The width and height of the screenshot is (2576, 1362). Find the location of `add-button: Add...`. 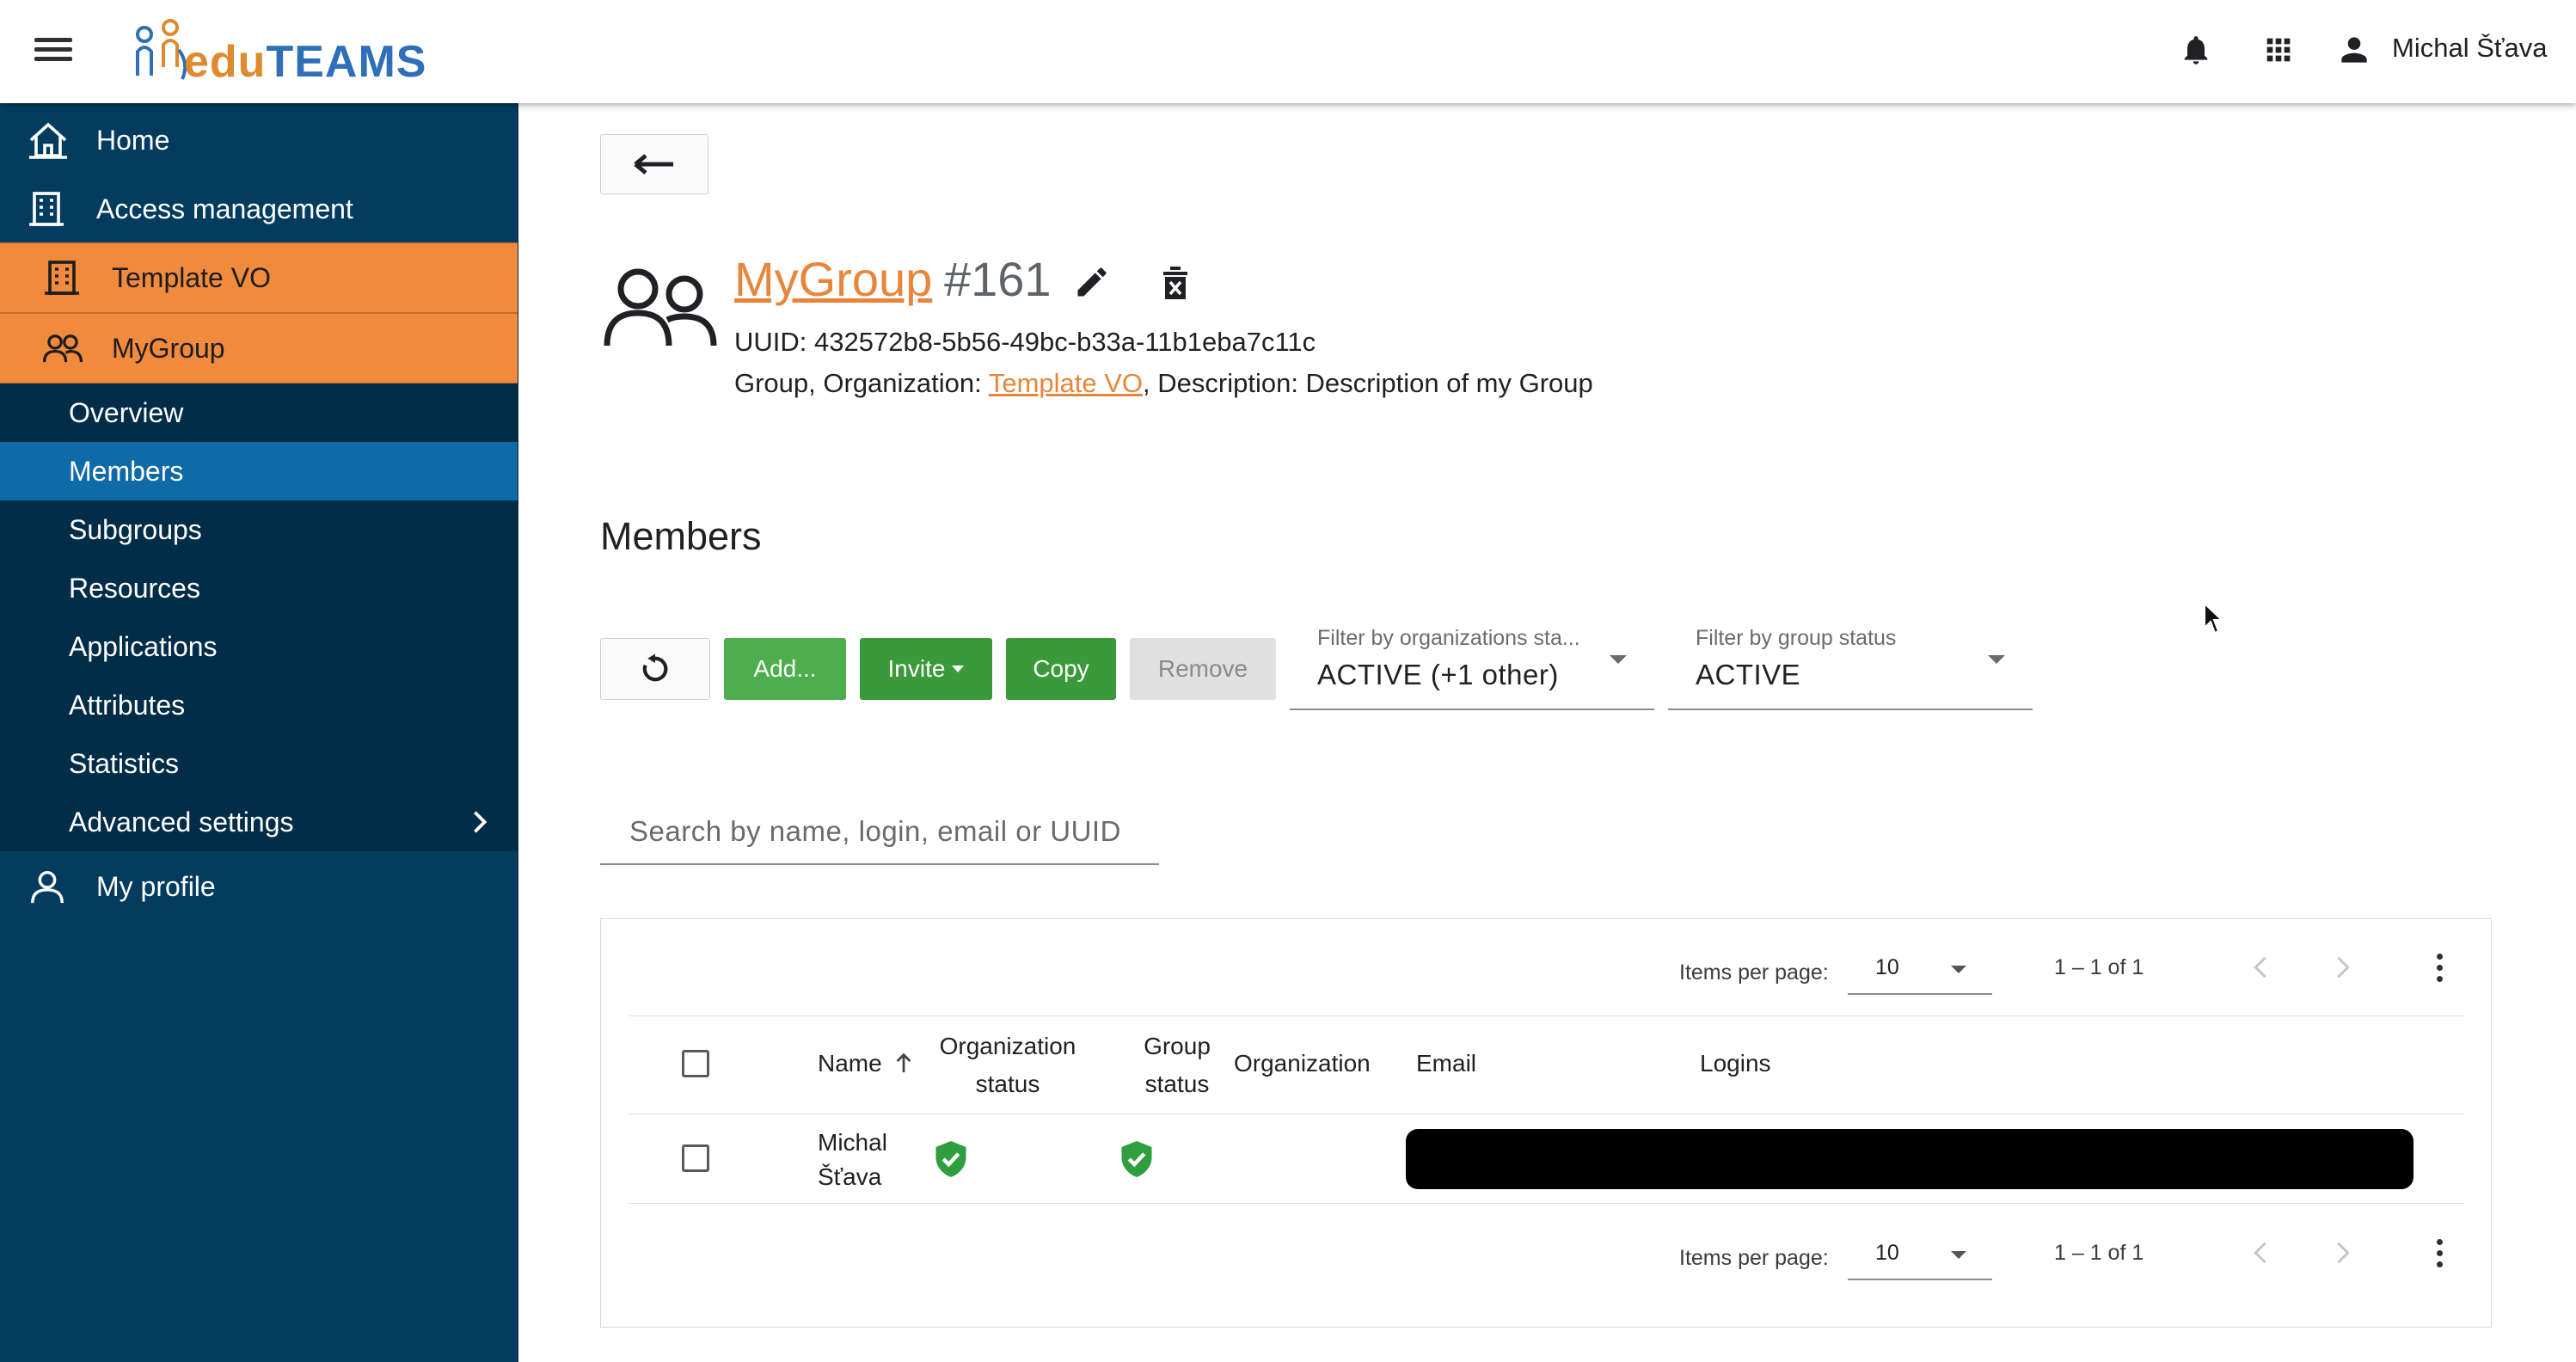

add-button: Add... is located at coordinates (785, 669).